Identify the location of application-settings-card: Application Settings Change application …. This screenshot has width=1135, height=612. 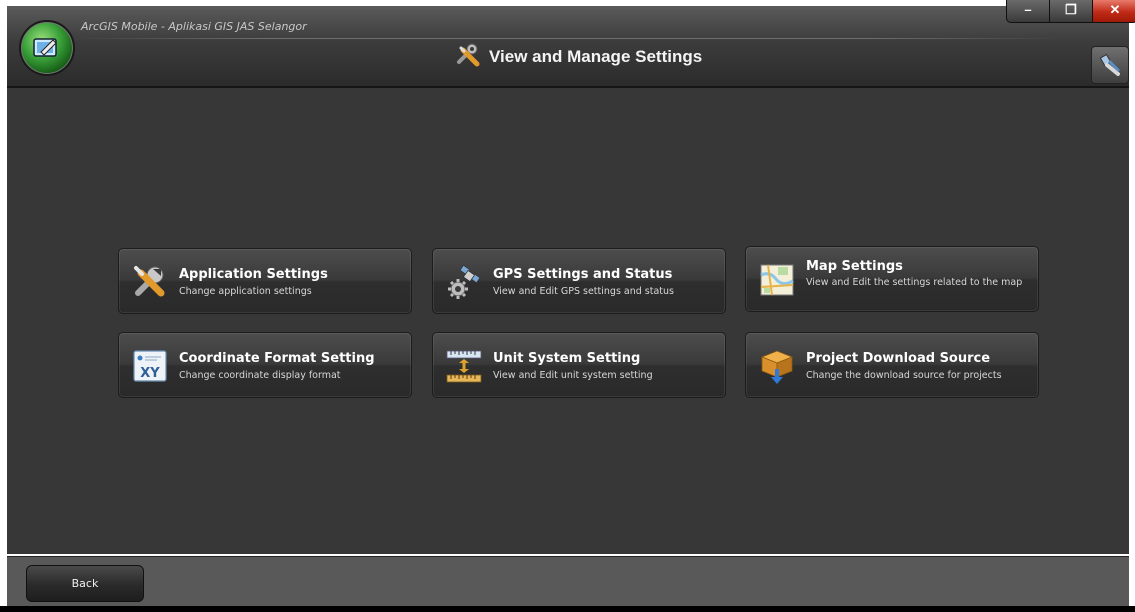
(265, 281).